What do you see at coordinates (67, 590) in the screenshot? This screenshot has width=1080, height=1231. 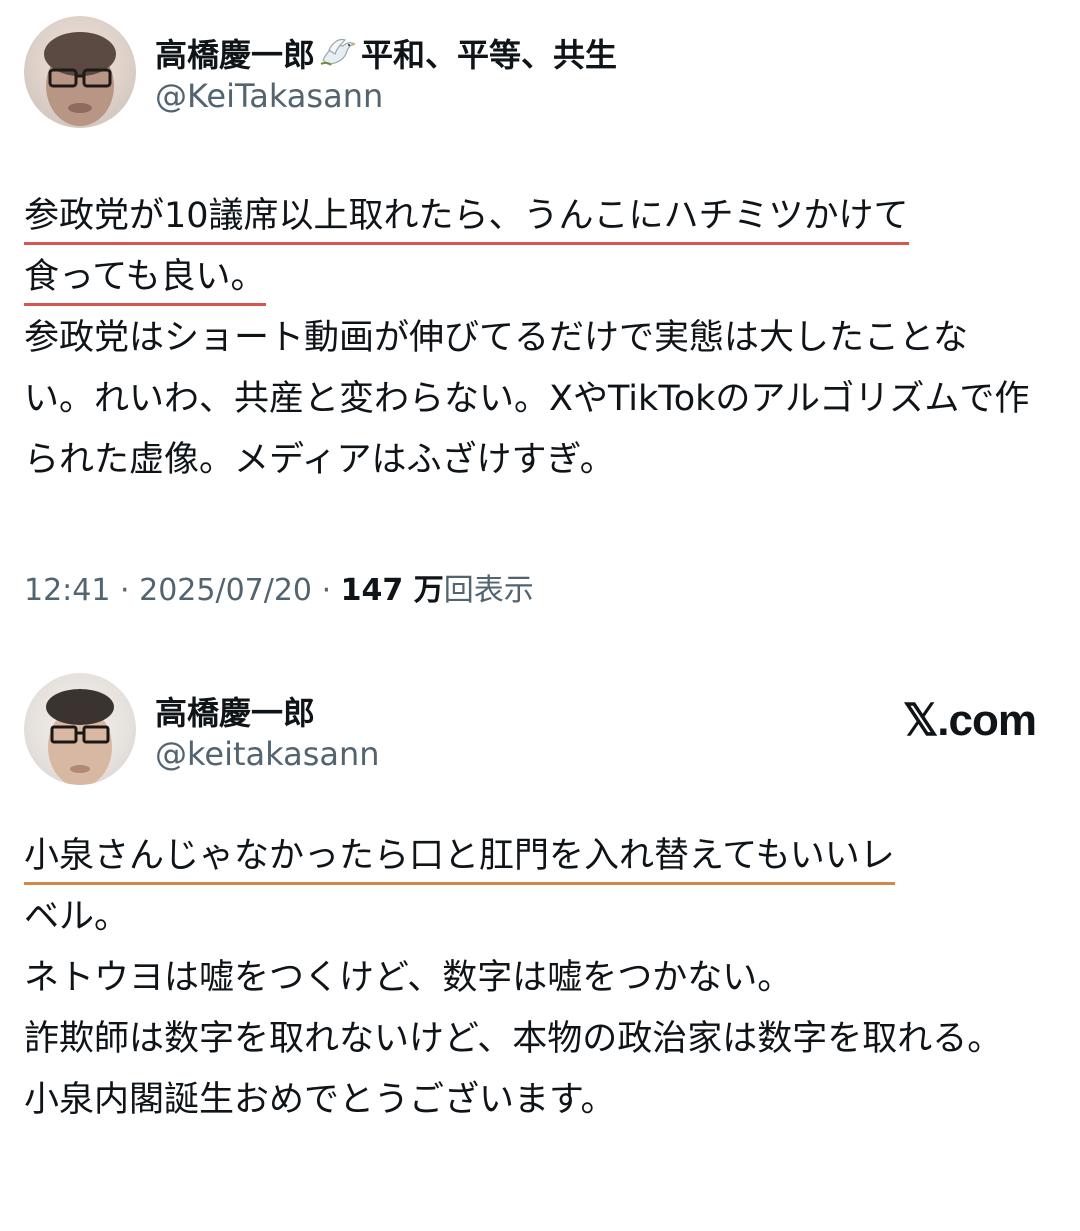 I see `tweet-time: 12:41` at bounding box center [67, 590].